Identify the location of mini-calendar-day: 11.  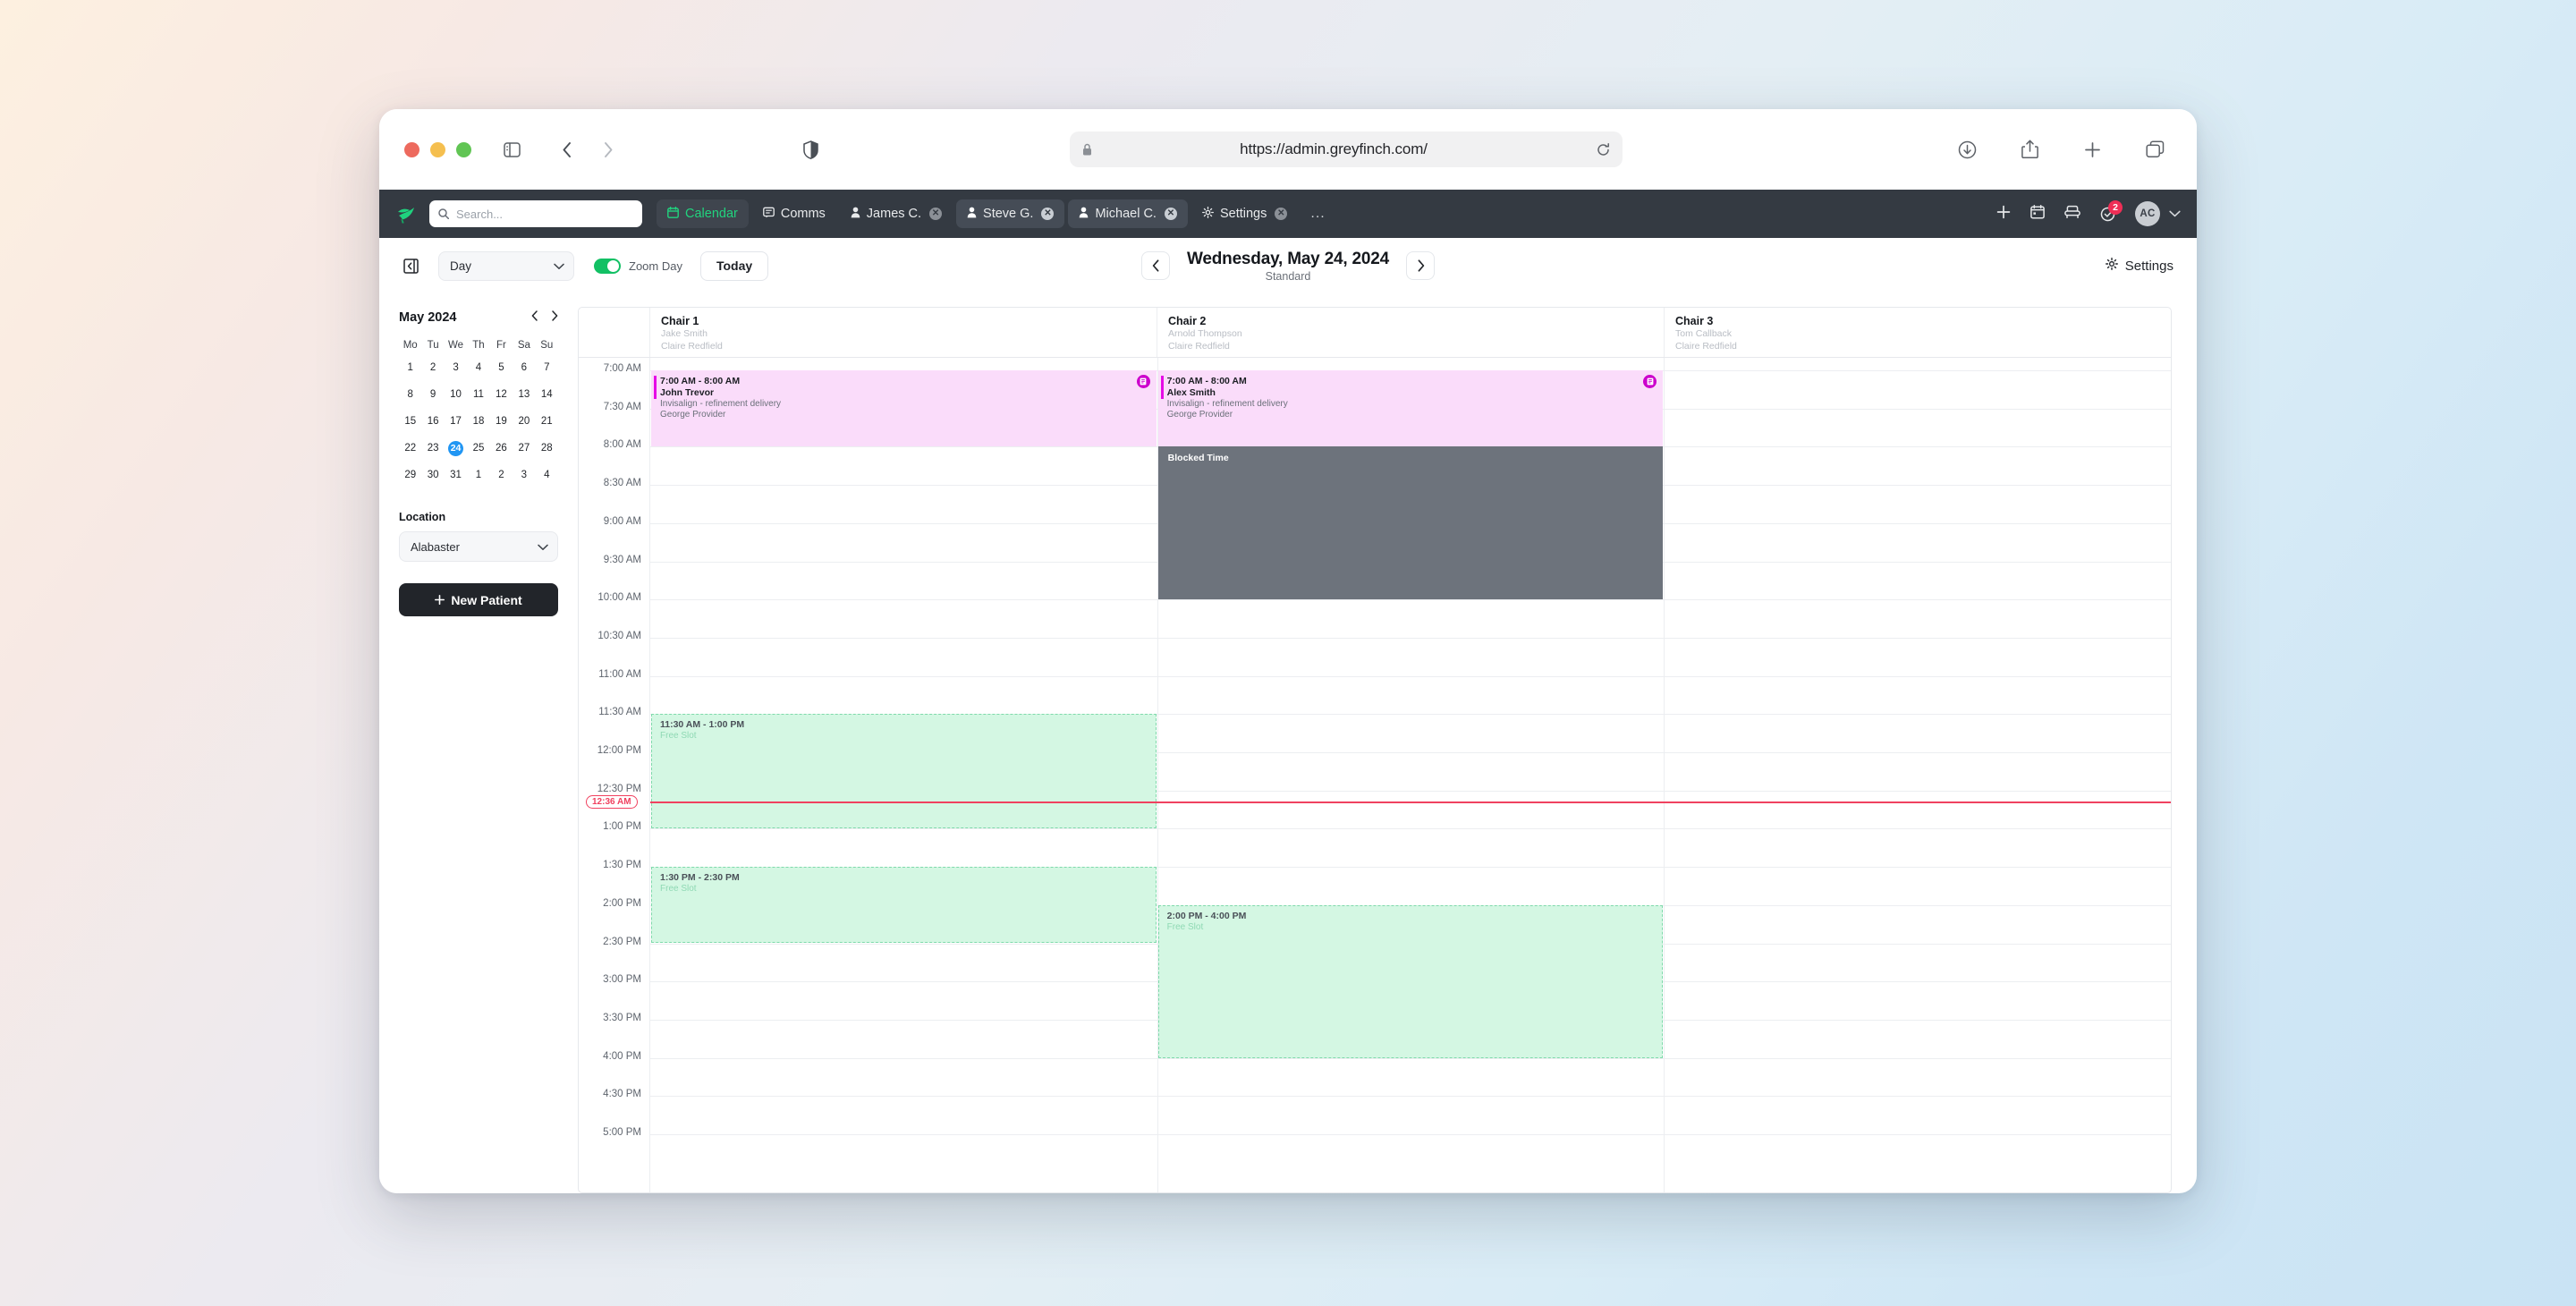
(478, 400).